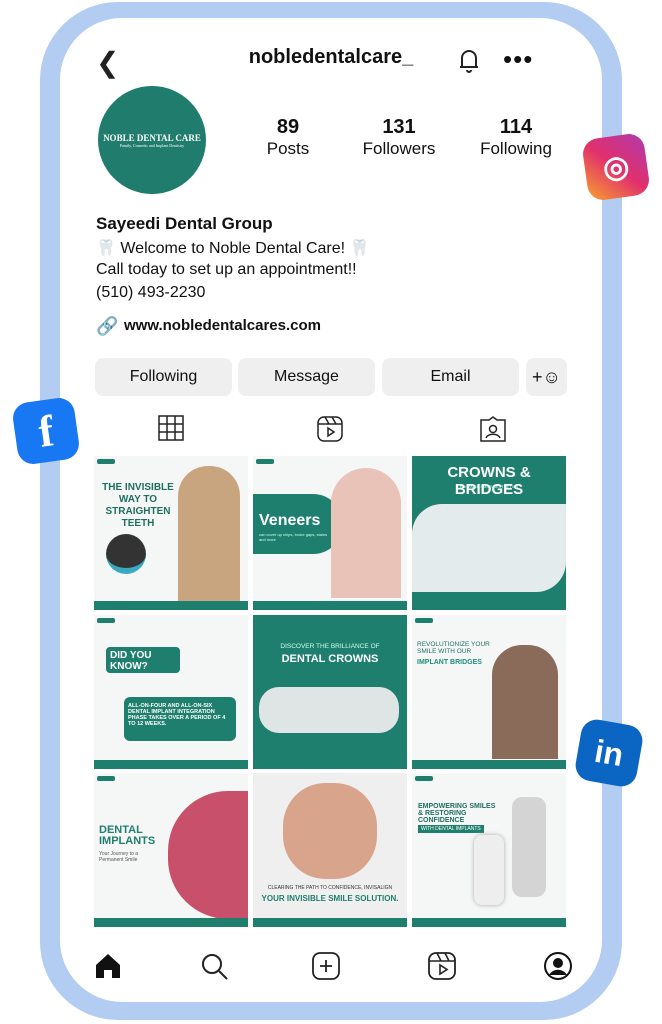 Image resolution: width=662 pixels, height=1024 pixels. I want to click on stat-label: Followers, so click(399, 148).